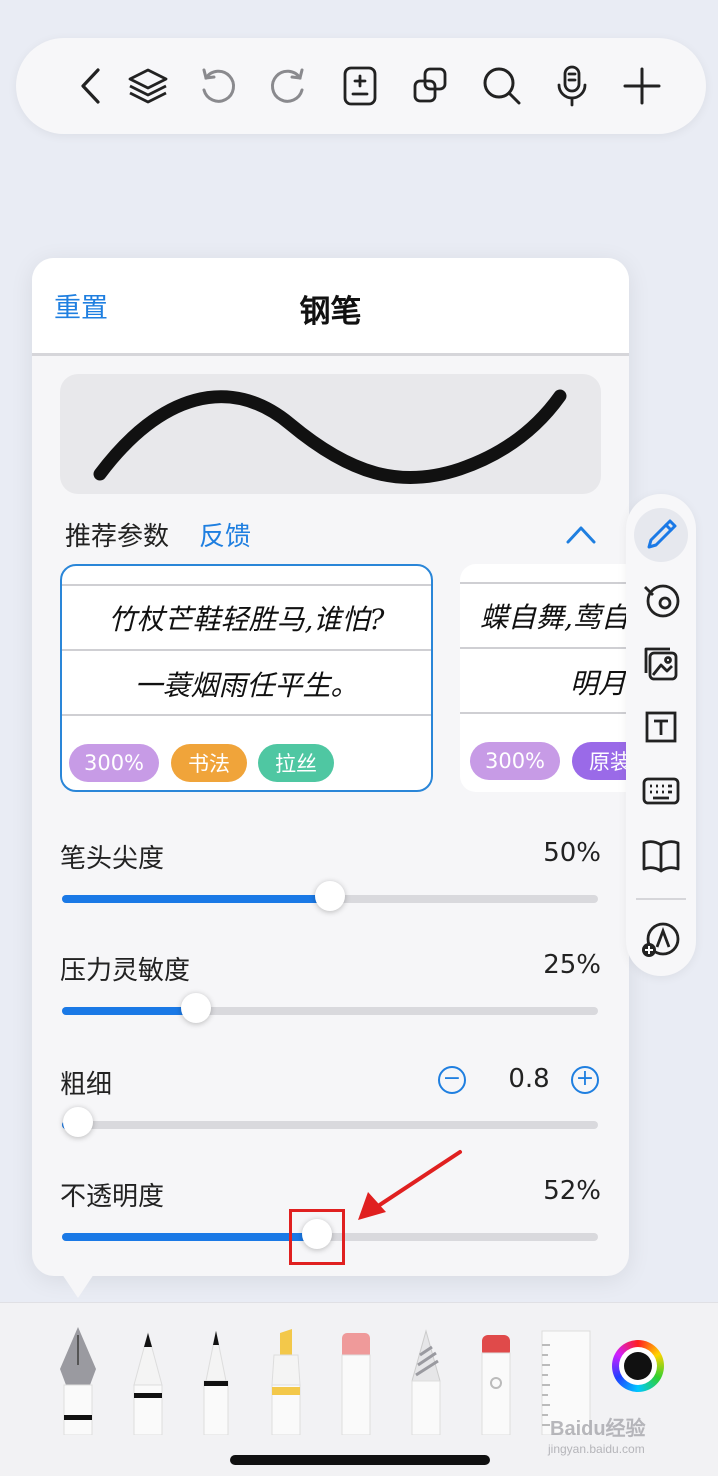 The height and width of the screenshot is (1476, 718). Describe the element at coordinates (78, 1283) in the screenshot. I see `panel-pointer` at that location.